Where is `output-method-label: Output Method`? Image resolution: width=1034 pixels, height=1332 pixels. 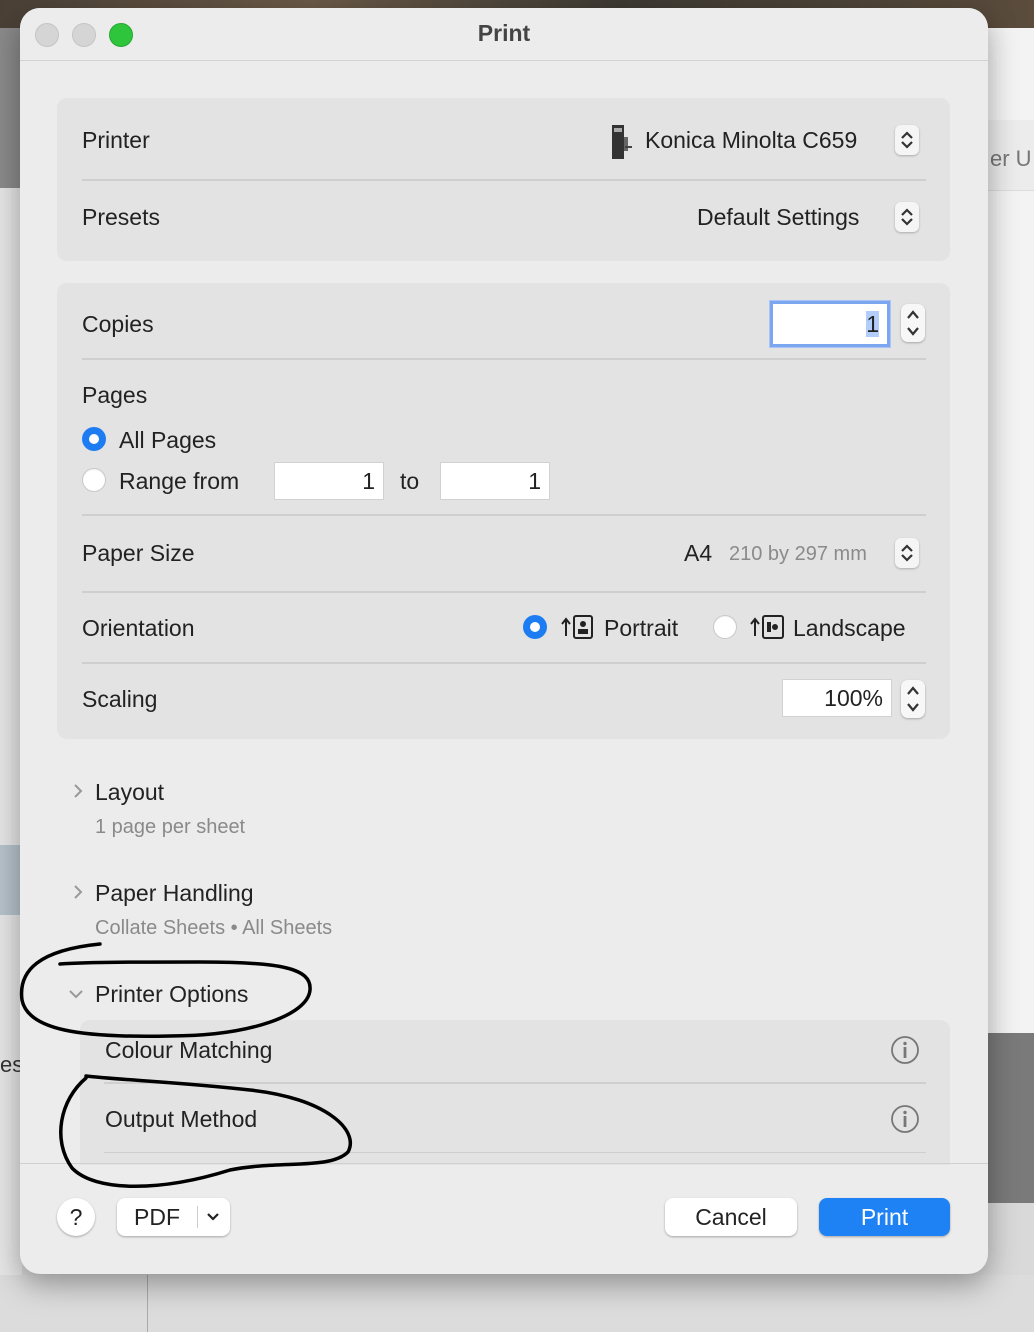 output-method-label: Output Method is located at coordinates (181, 1119).